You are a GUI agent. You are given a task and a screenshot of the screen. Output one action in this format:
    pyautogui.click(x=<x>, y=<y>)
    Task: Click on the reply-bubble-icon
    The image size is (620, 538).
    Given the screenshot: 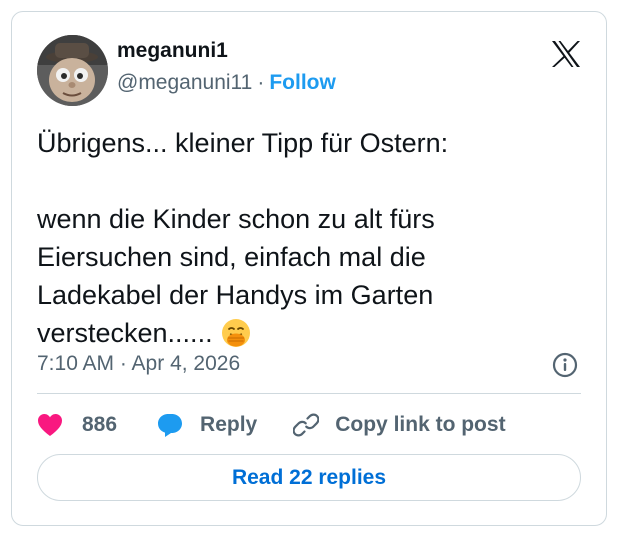 What is the action you would take?
    pyautogui.click(x=170, y=425)
    